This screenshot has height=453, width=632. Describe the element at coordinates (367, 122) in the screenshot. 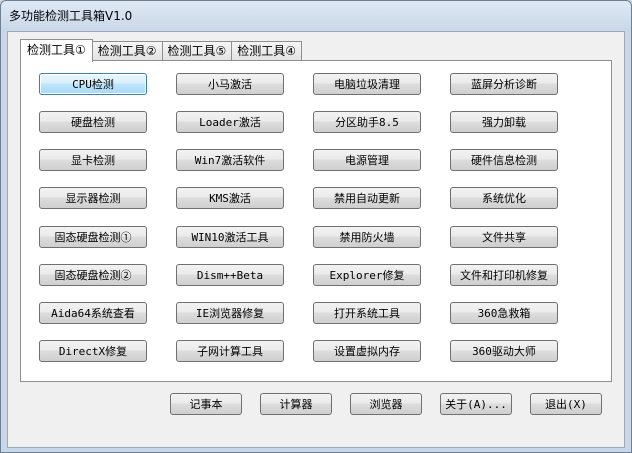

I see `partition-assistant-button: 分区助手8.5` at that location.